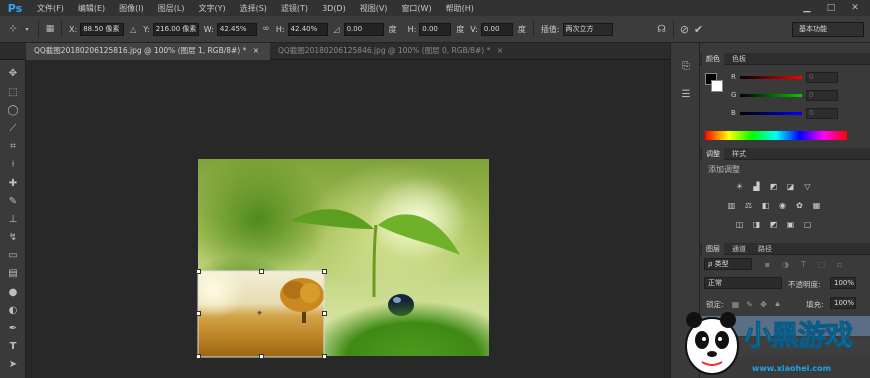  Describe the element at coordinates (324, 356) in the screenshot. I see `transform-handle-bottom-right` at that location.